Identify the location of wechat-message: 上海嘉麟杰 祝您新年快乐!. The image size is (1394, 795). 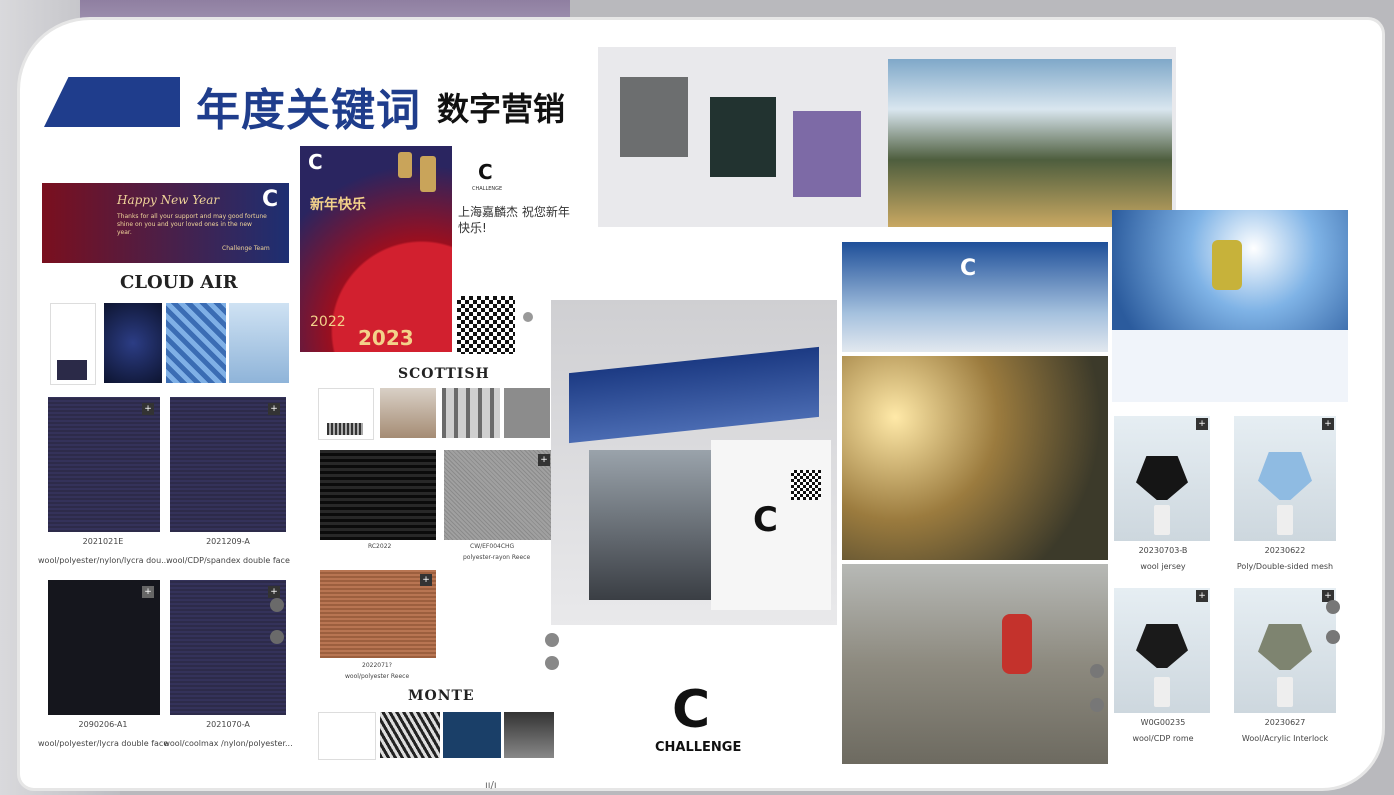
(514, 220).